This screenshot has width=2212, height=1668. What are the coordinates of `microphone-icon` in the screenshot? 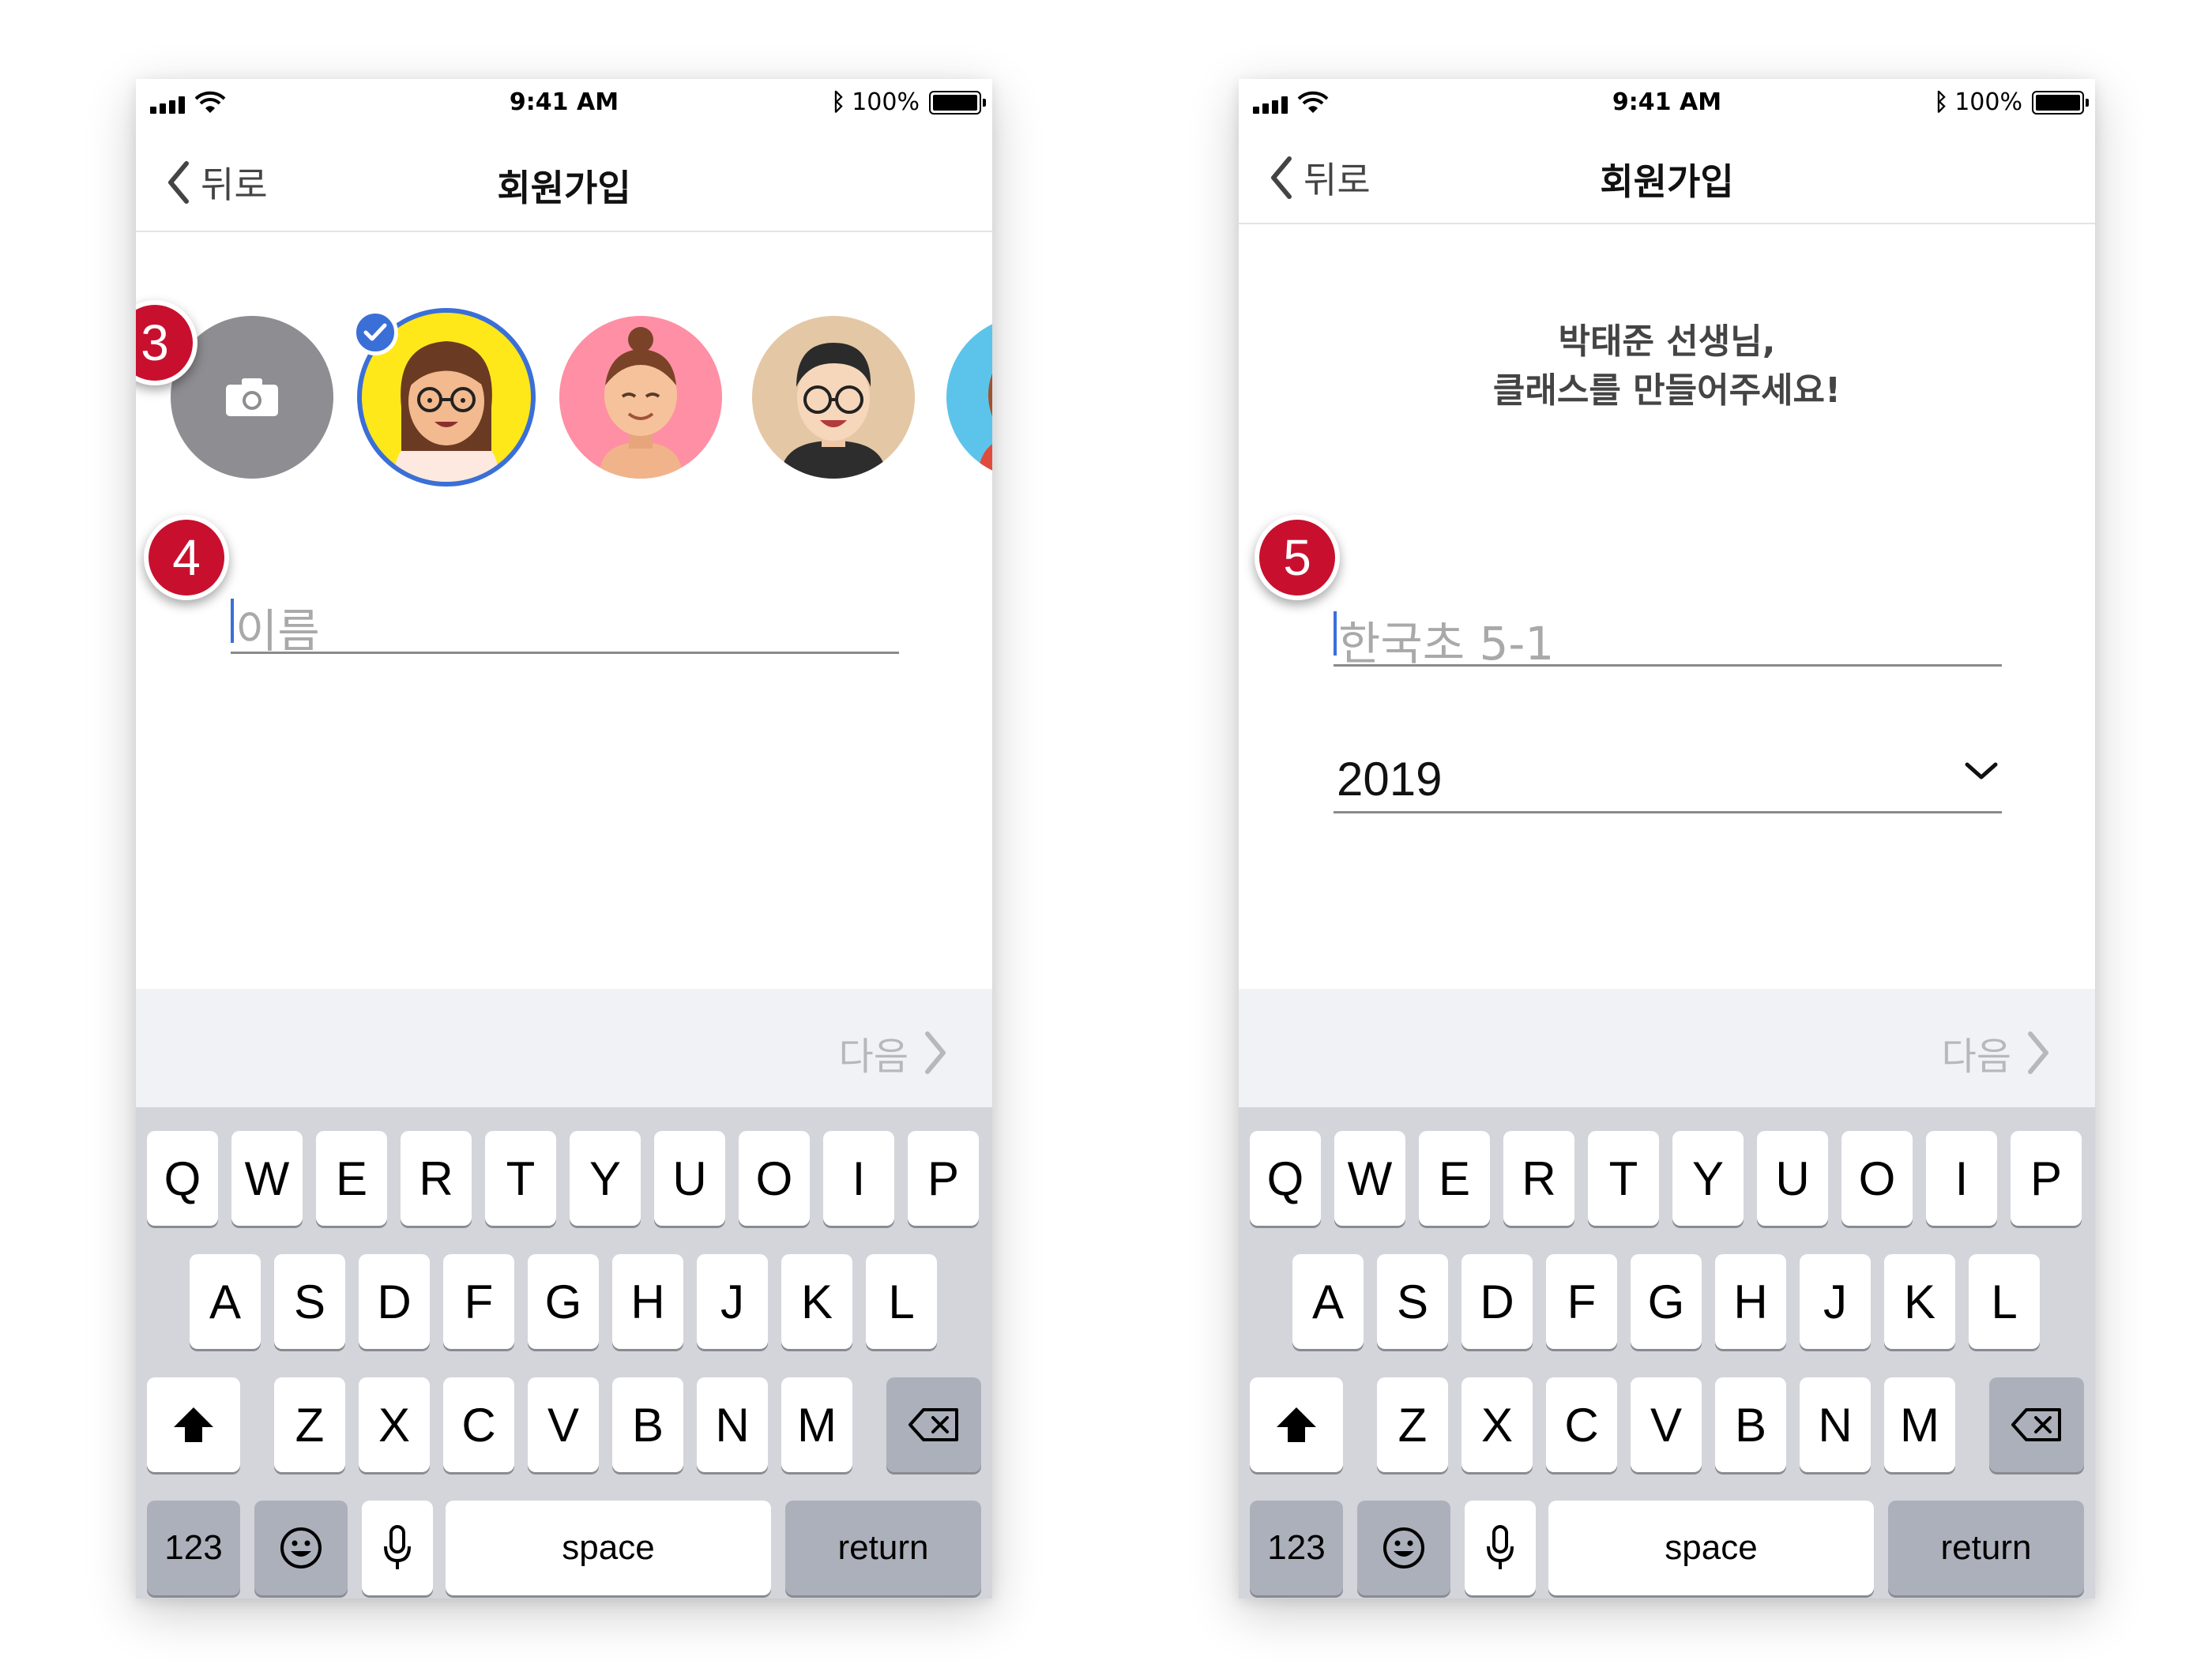 It's located at (1500, 1547).